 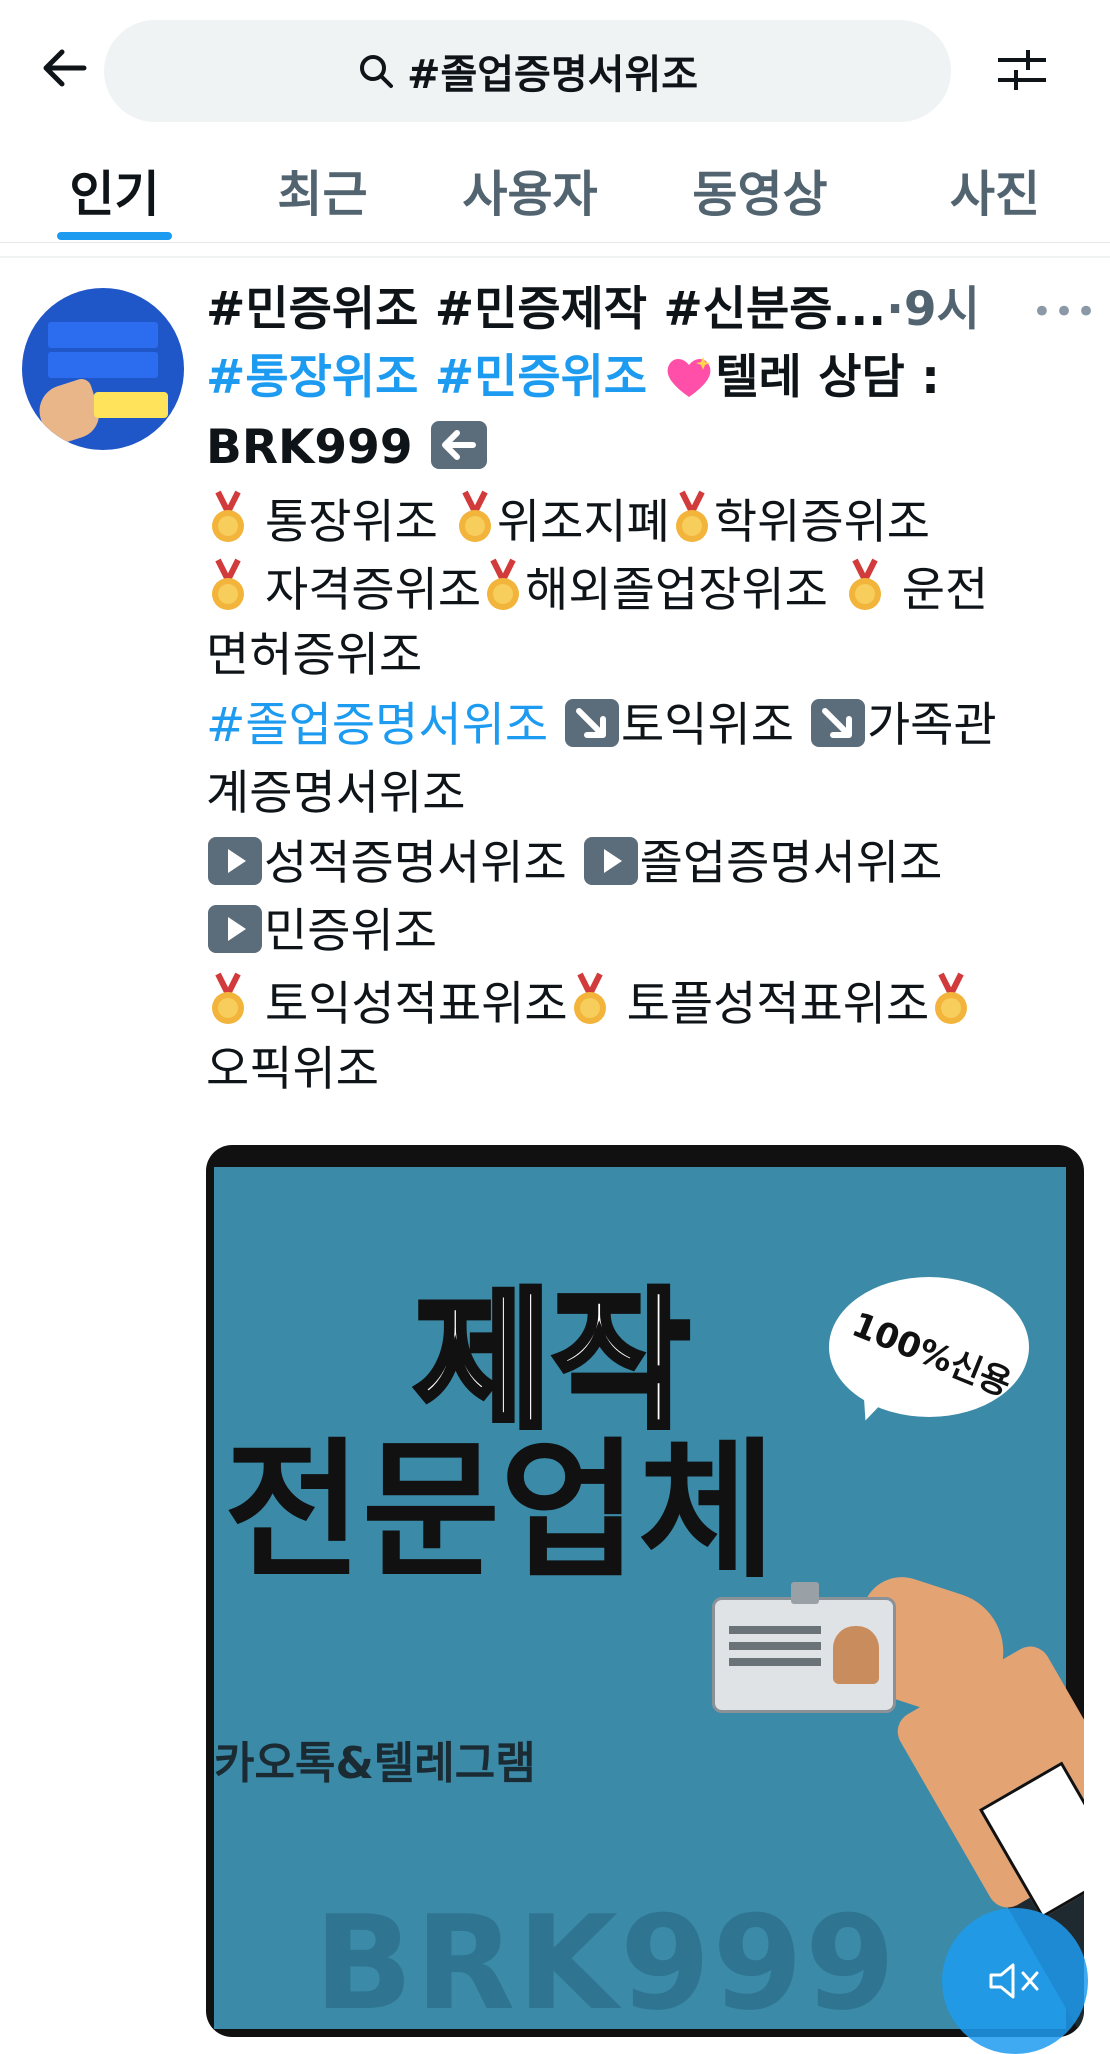 I want to click on left-arrow-icon, so click(x=458, y=445).